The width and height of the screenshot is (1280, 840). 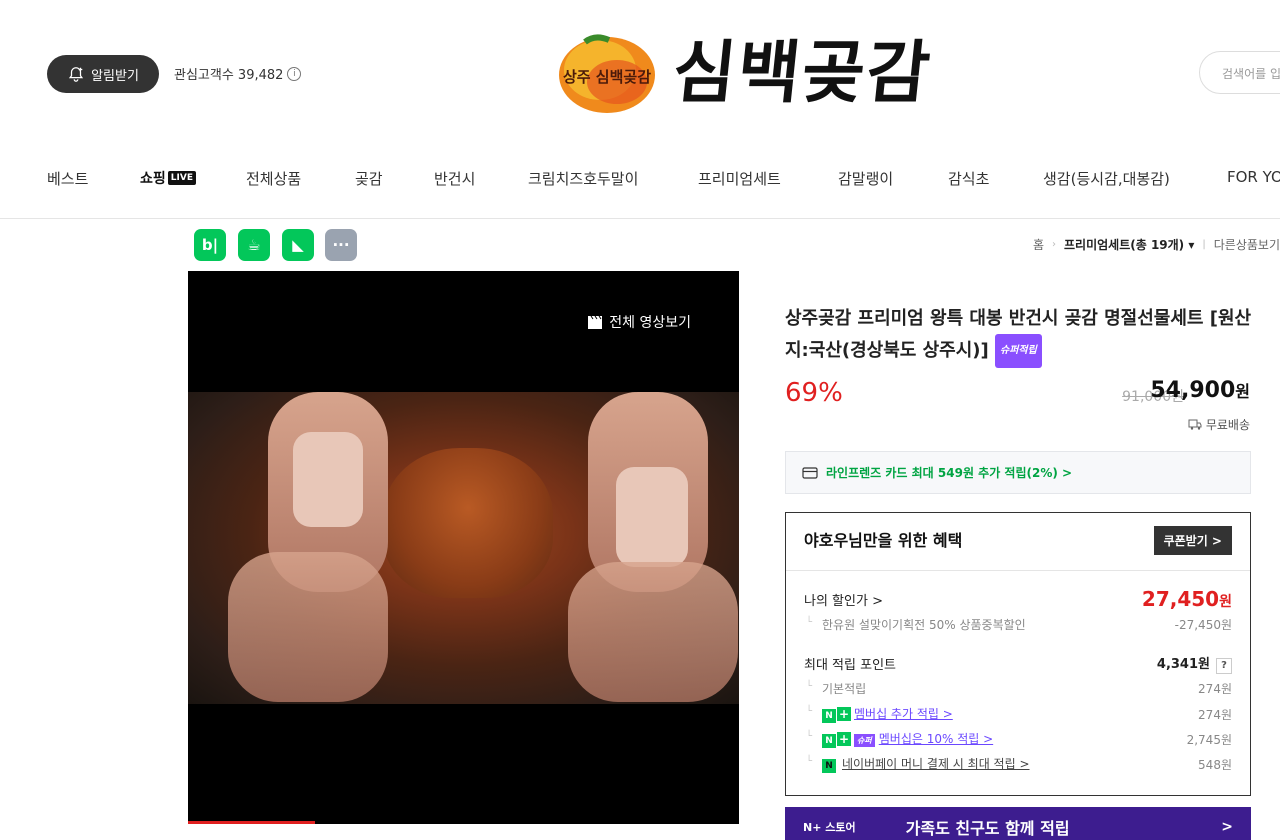 I want to click on breadcrumb-category: 프리미엄세트(총 19개) ▾, so click(x=1129, y=244).